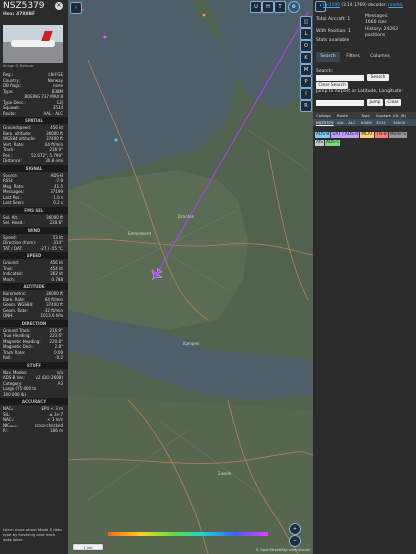 The image size is (416, 554). What do you see at coordinates (375, 102) in the screenshot?
I see `jump-button: Jump` at bounding box center [375, 102].